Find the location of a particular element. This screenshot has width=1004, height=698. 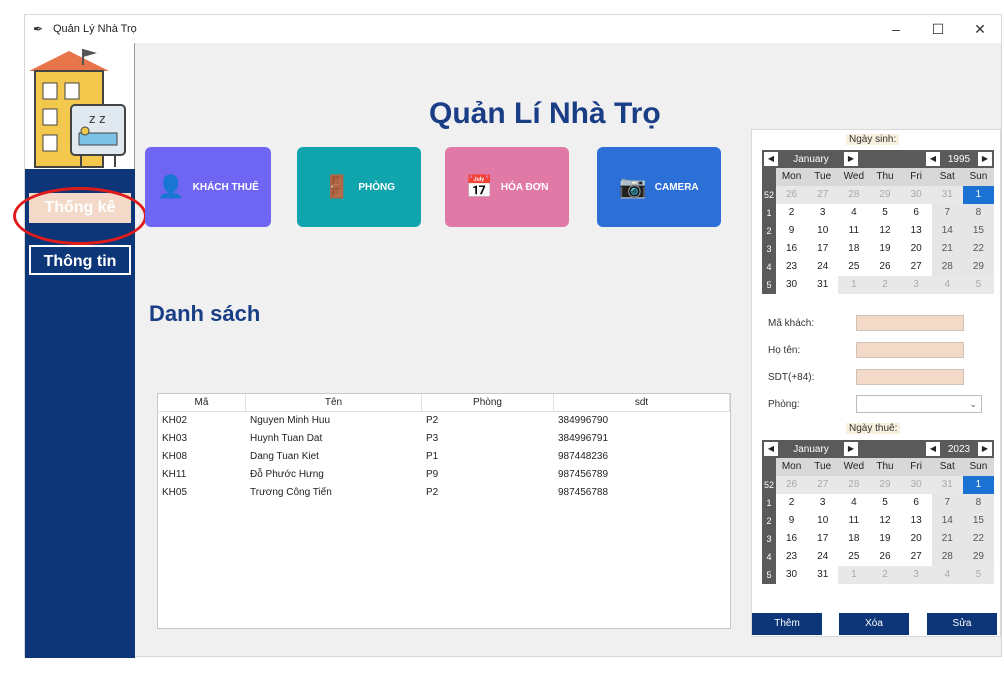

column-header: Phòng is located at coordinates (488, 402).